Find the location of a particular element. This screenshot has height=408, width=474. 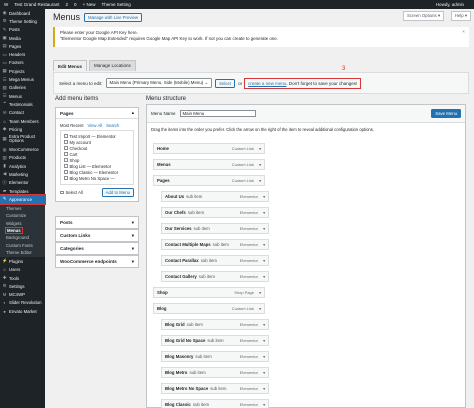

menu-item-blog-masonry: Blog Masonry sub item Elementor ▾ is located at coordinates (215, 356).